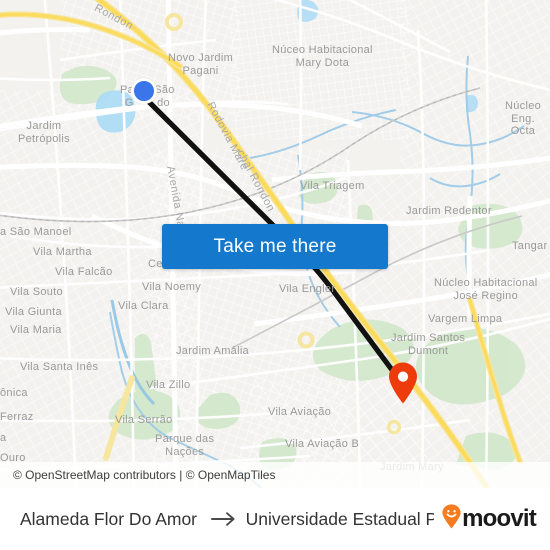 This screenshot has height=550, width=550. What do you see at coordinates (451, 519) in the screenshot?
I see `moovit-pin-icon` at bounding box center [451, 519].